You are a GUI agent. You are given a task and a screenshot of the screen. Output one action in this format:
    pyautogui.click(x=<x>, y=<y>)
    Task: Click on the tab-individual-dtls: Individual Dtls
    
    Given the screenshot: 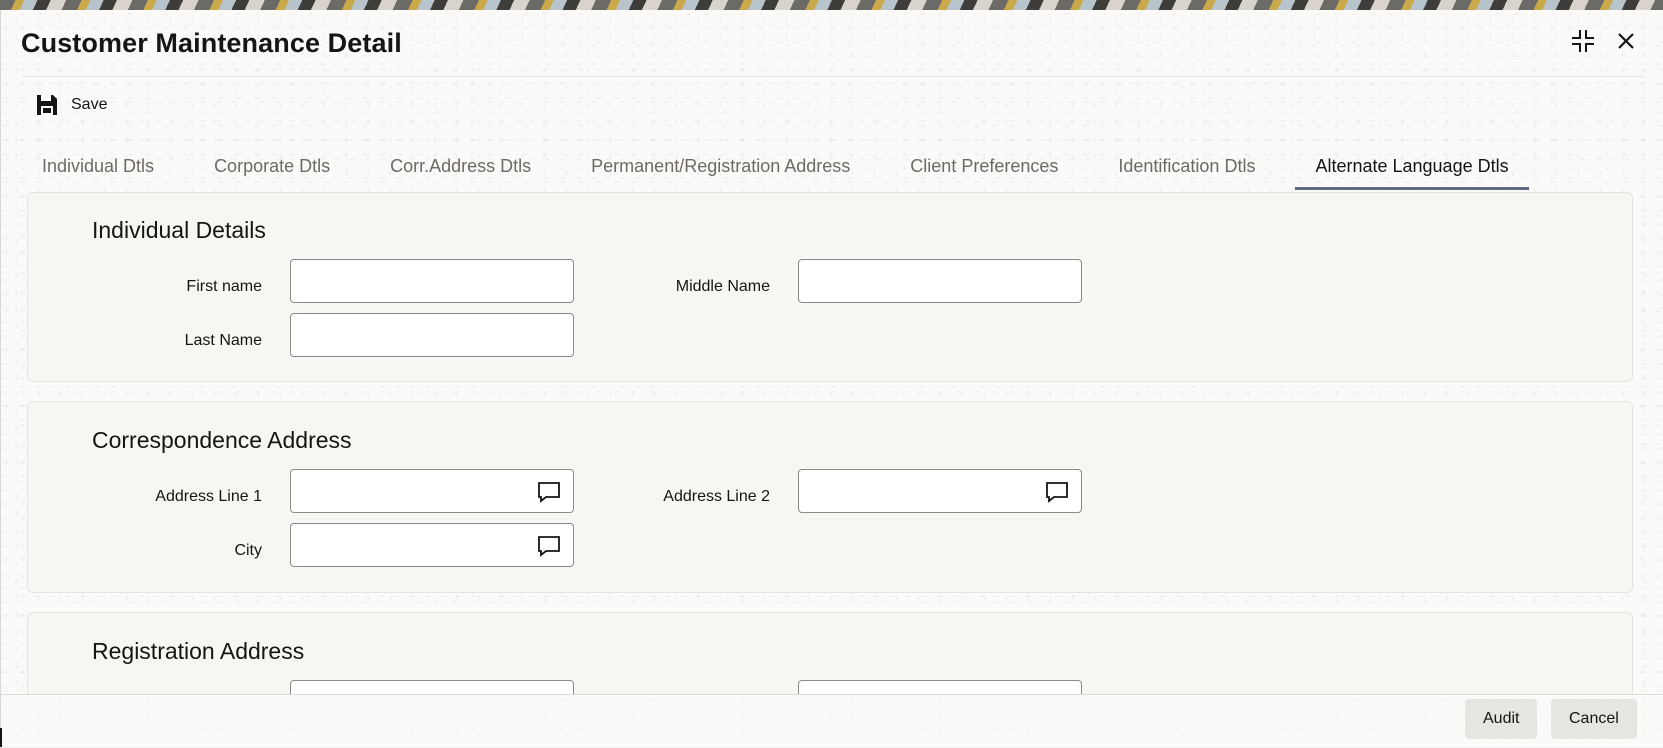 What is the action you would take?
    pyautogui.click(x=97, y=166)
    